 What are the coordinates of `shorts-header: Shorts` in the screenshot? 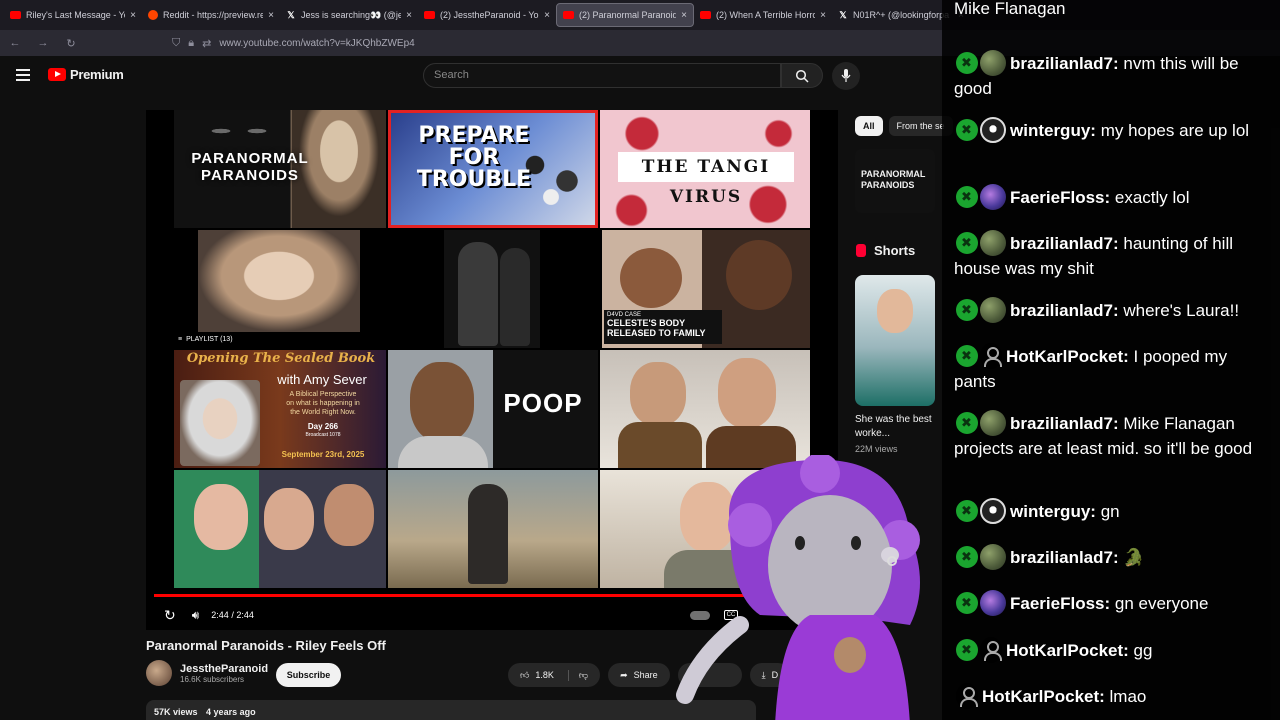 It's located at (885, 250).